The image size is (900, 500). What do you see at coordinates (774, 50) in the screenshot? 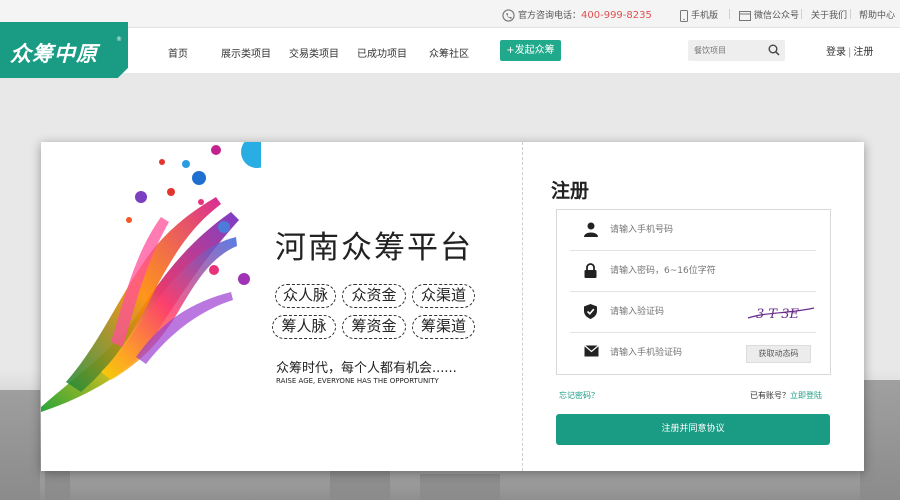
I see `search-icon` at bounding box center [774, 50].